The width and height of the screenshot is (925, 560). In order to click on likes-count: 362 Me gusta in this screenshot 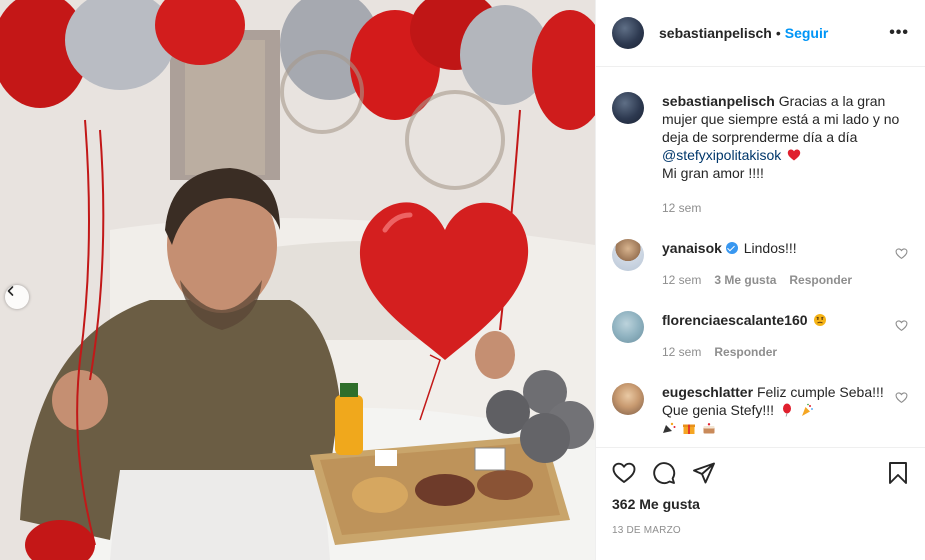, I will do `click(761, 504)`.